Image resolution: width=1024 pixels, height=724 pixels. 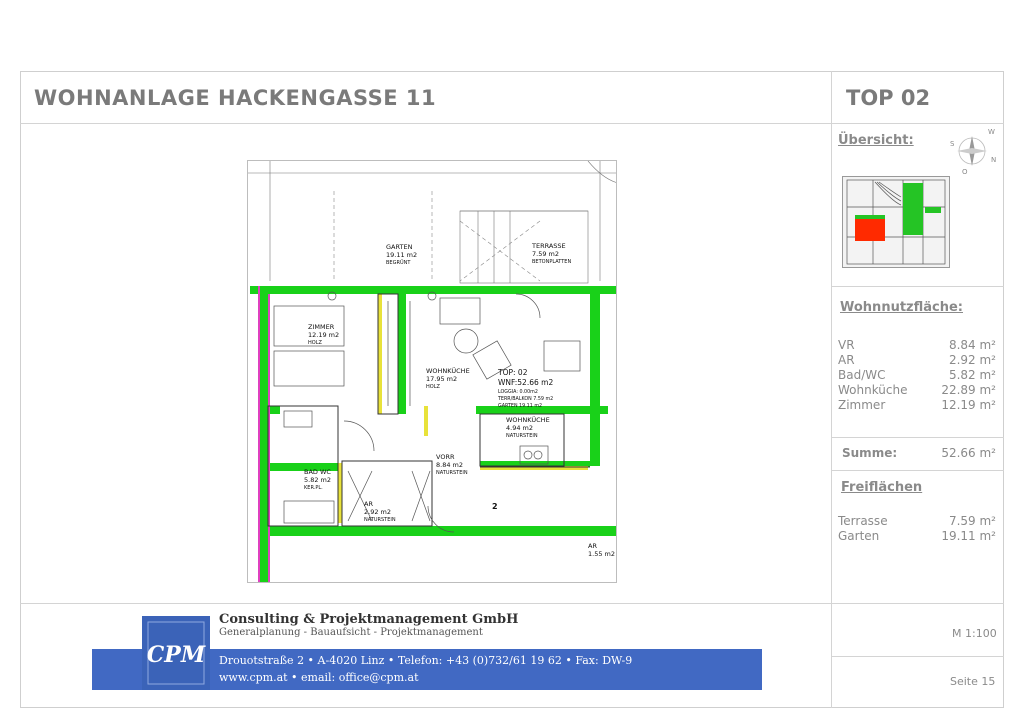 What do you see at coordinates (551, 262) in the screenshot?
I see `plan-floor-terrasse: BETONPLATTEN` at bounding box center [551, 262].